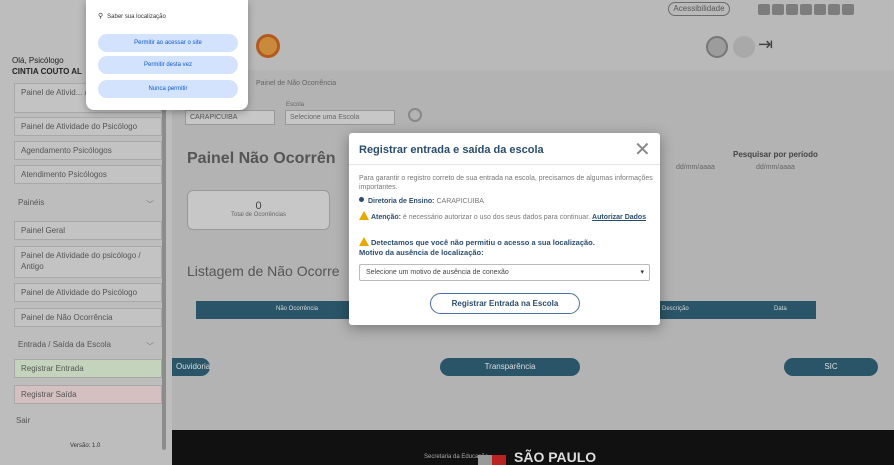  Describe the element at coordinates (230, 117) in the screenshot. I see `diretoria-select: CARAPICUIBA` at that location.